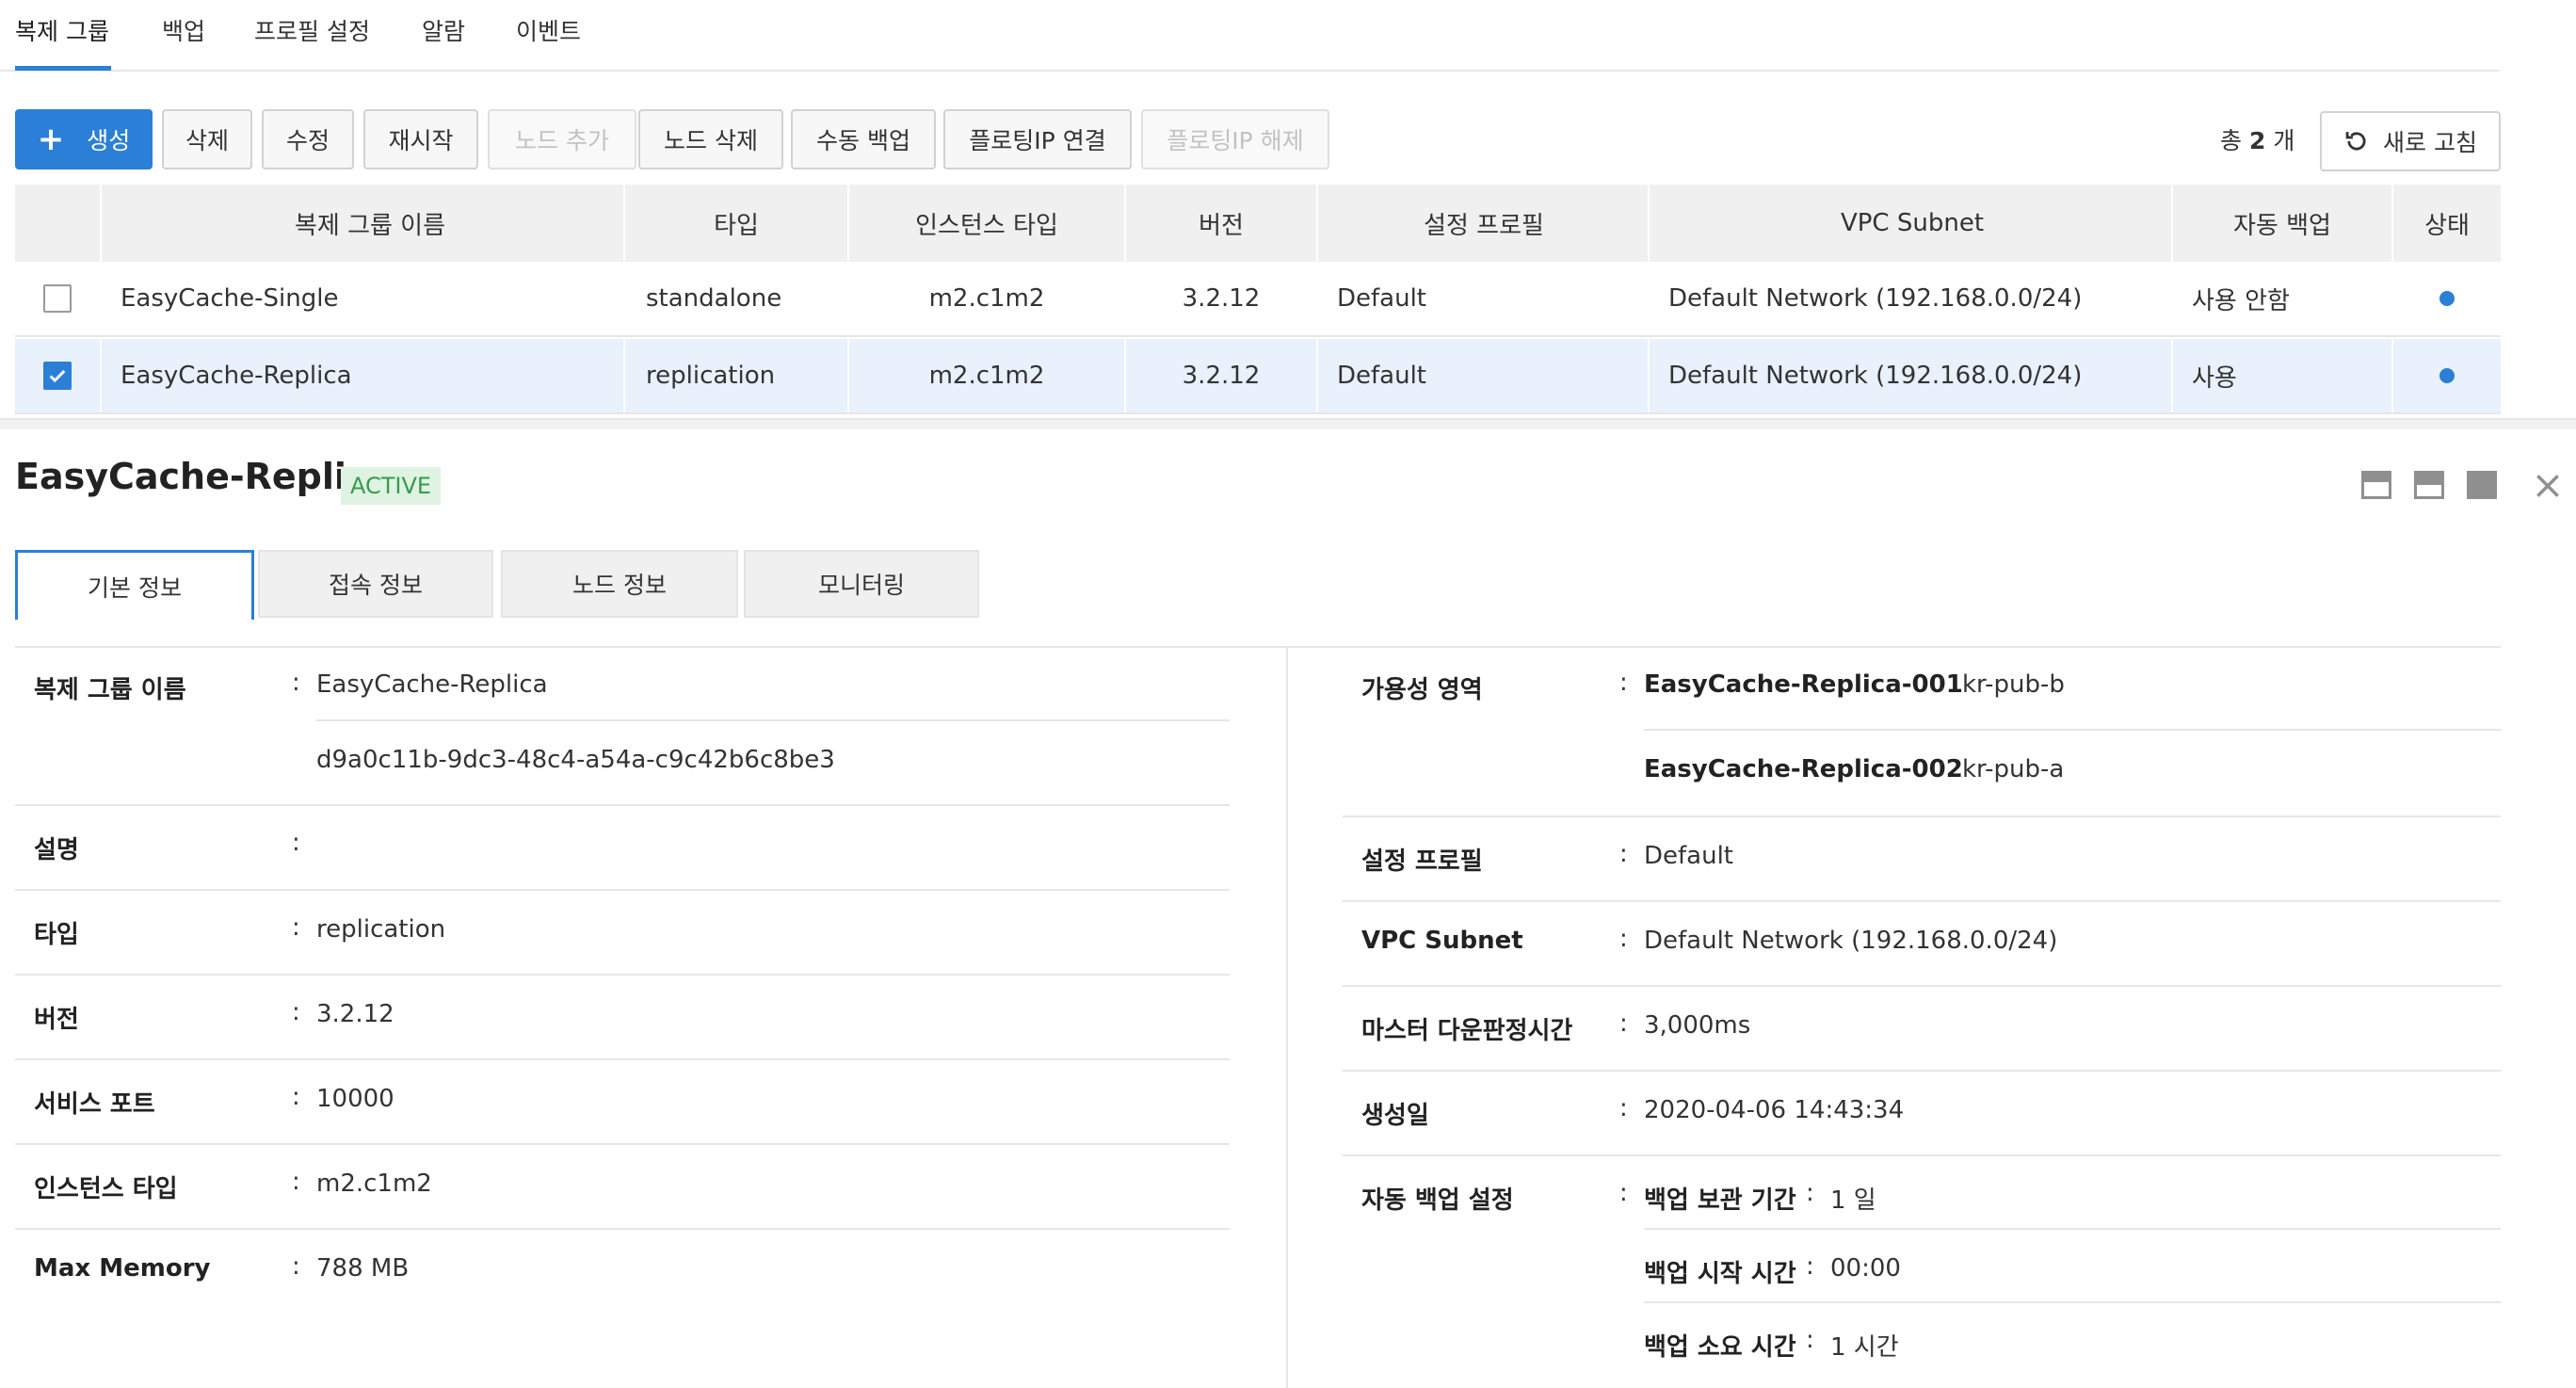 This screenshot has height=1388, width=2576. What do you see at coordinates (986, 224) in the screenshot?
I see `col-instance-type: 인스턴스 타입` at bounding box center [986, 224].